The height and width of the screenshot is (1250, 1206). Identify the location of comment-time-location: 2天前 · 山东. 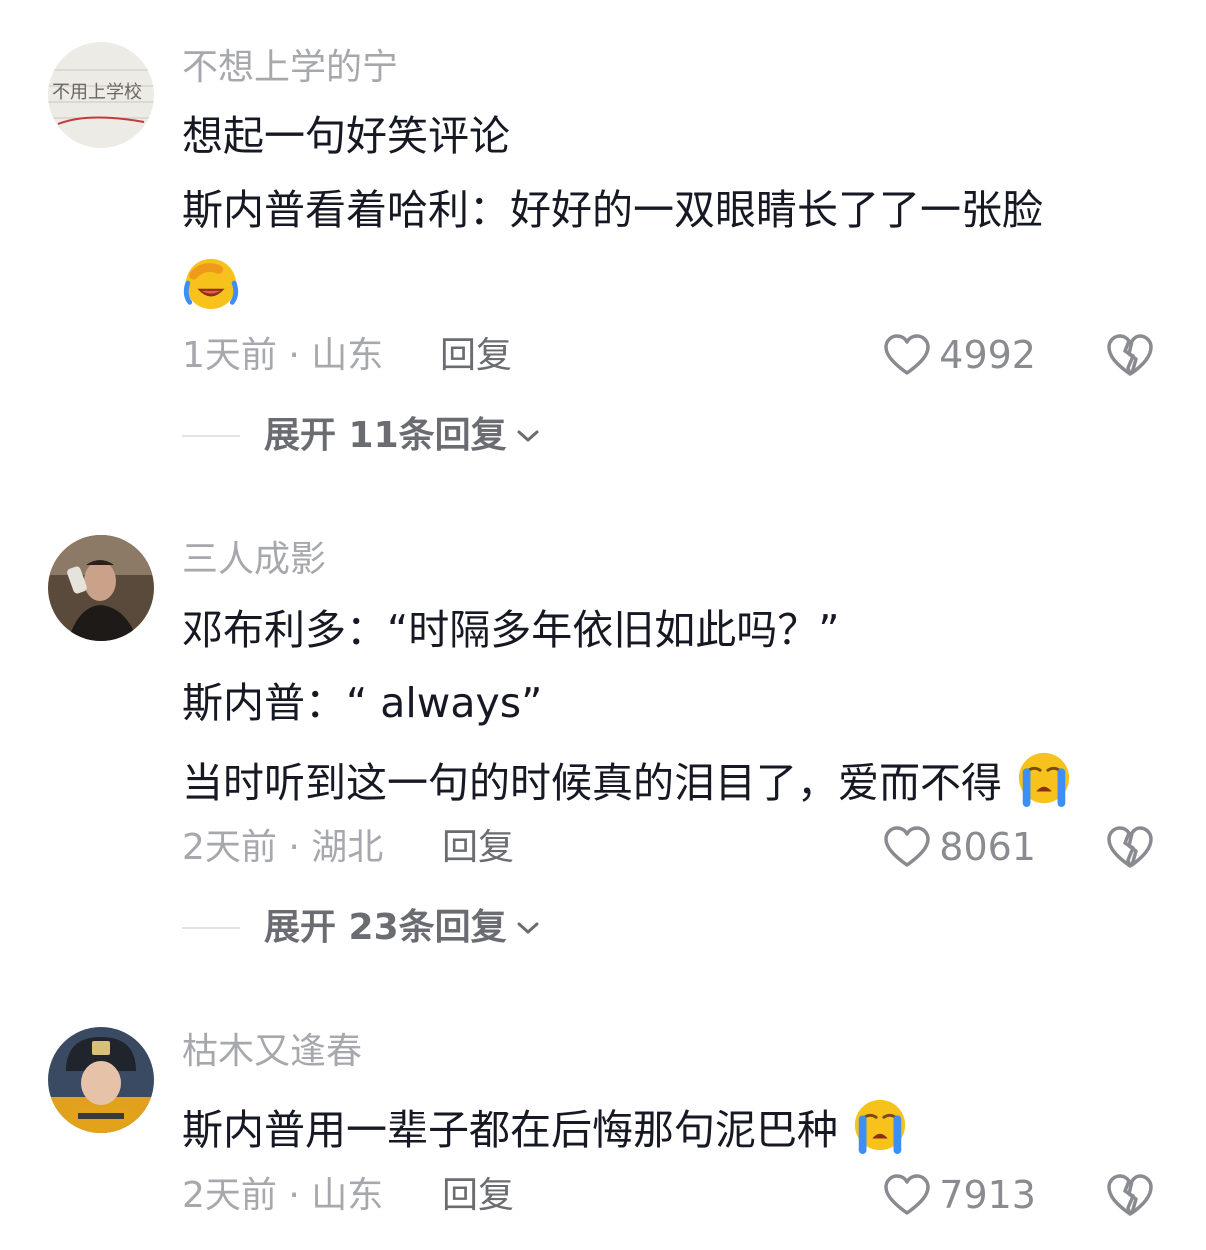
(283, 1195).